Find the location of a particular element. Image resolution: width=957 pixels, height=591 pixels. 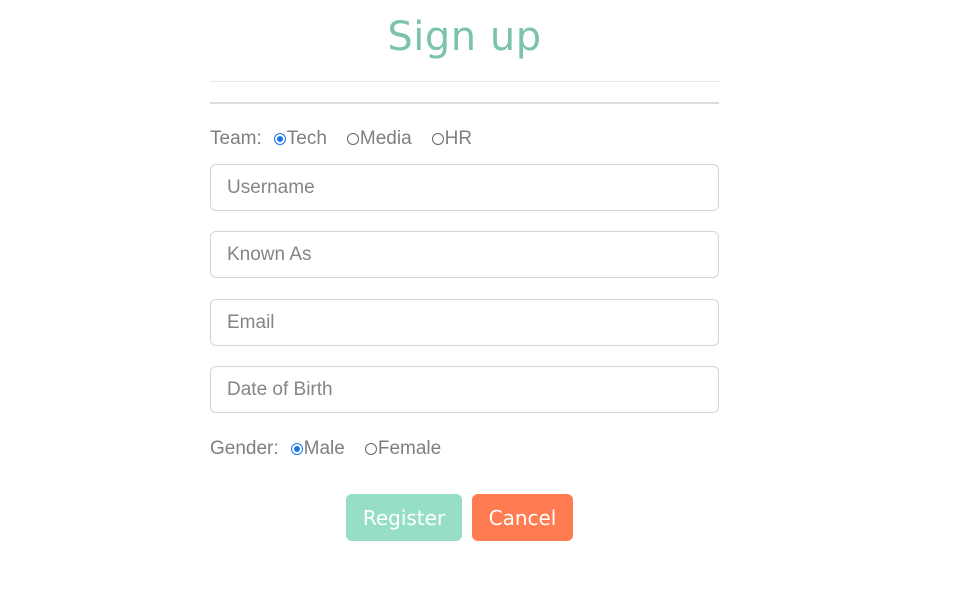

radio-tech is located at coordinates (279, 139).